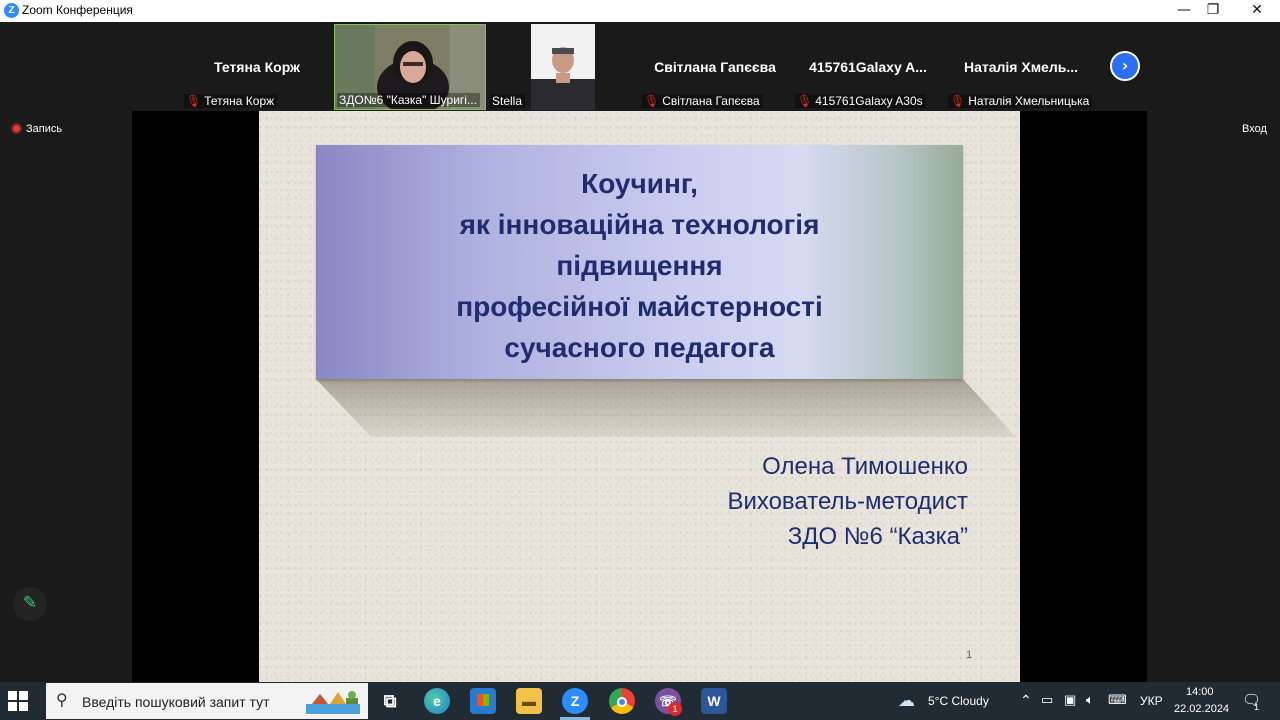  Describe the element at coordinates (1213, 11) in the screenshot. I see `restore-button: ❐` at that location.